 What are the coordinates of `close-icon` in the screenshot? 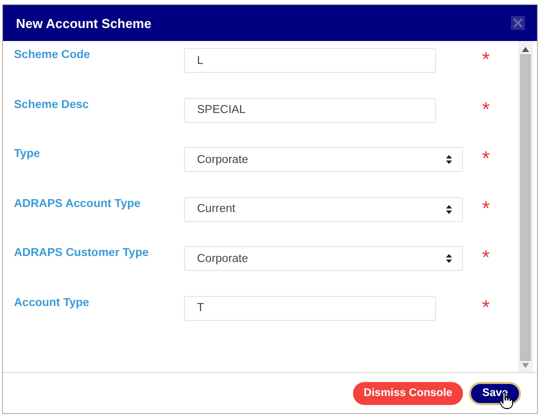 It's located at (518, 23).